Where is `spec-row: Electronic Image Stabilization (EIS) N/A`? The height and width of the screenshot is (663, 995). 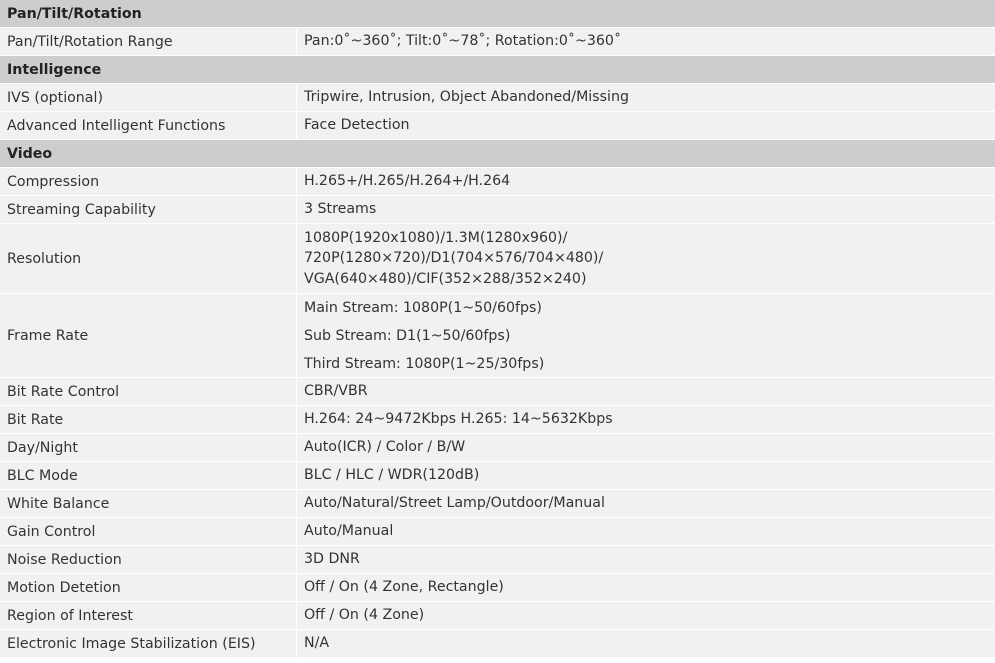
spec-row: Electronic Image Stabilization (EIS) N/A is located at coordinates (497, 644).